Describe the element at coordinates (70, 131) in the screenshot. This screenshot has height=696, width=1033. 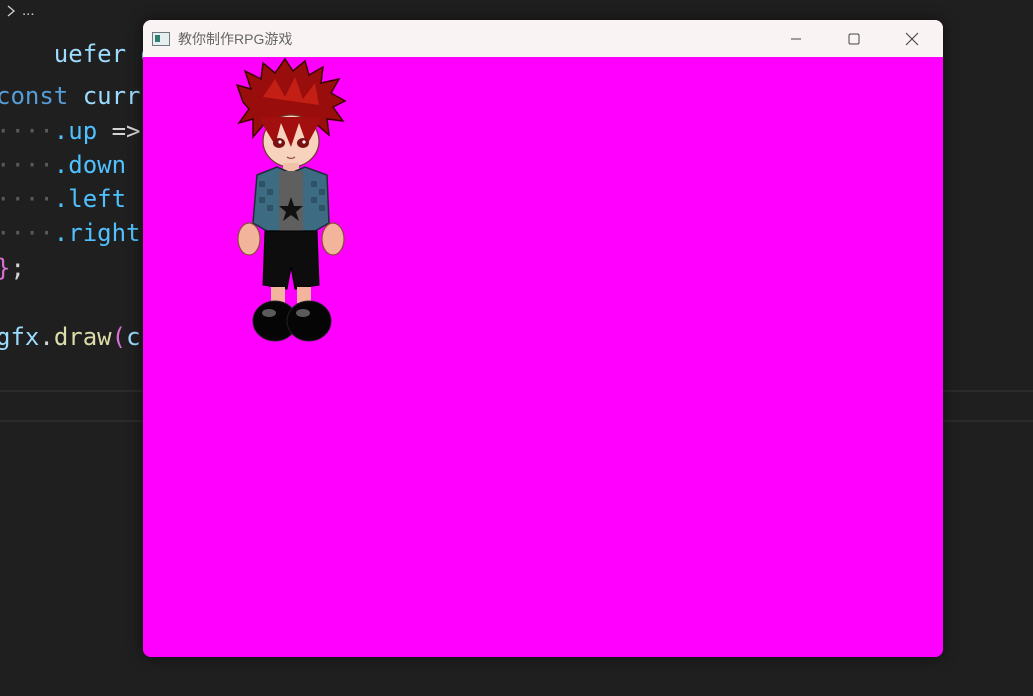
I see `code-line-3: ····.up =>` at that location.